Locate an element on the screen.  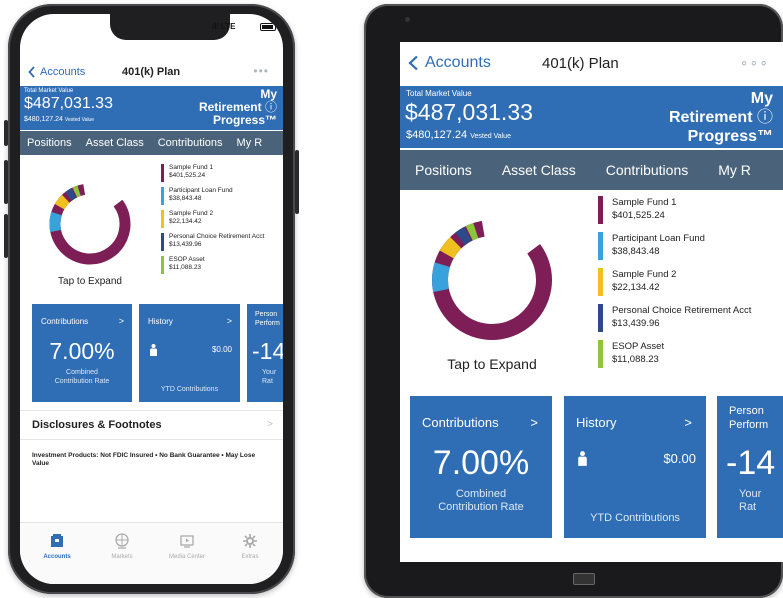
media-center-icon is located at coordinates (187, 541).